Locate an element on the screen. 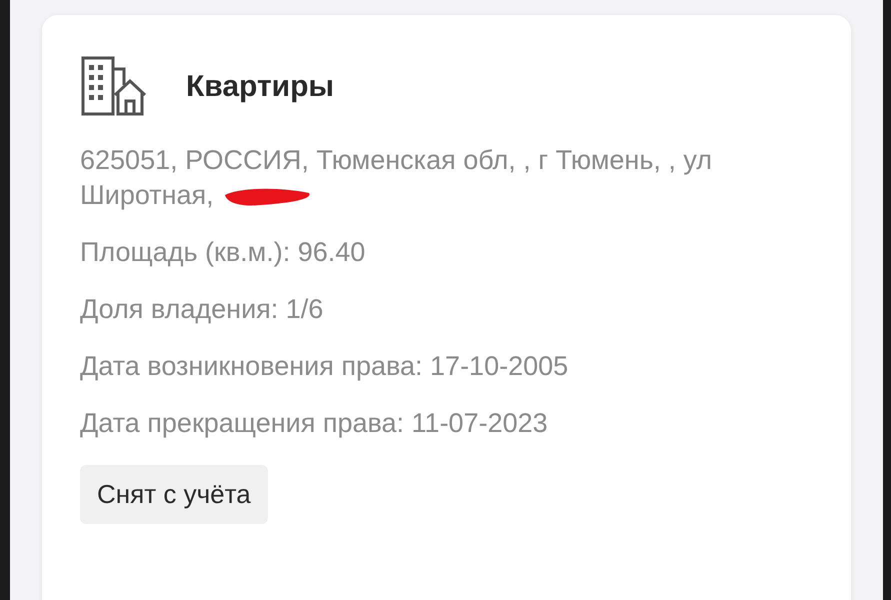 The image size is (891, 600). address-text: 625051, РОССИЯ, Тюменская обл, , г Тюмень, , ул Широтная, is located at coordinates (396, 177).